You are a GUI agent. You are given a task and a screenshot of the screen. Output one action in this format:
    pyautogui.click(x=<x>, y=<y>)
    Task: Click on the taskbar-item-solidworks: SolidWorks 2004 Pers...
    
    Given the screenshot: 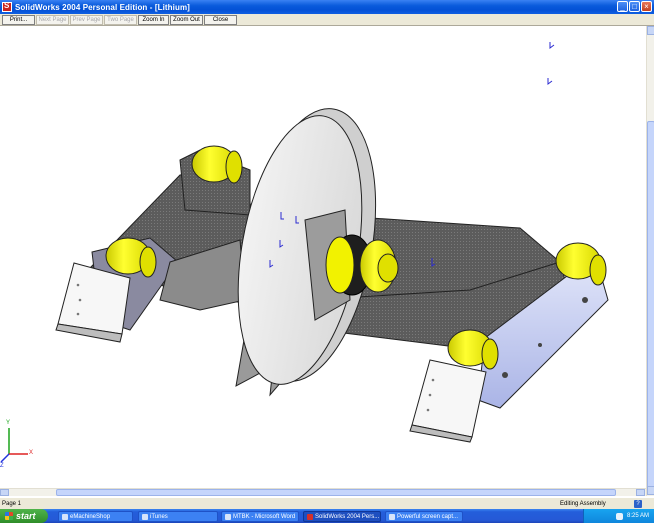 What is the action you would take?
    pyautogui.click(x=342, y=516)
    